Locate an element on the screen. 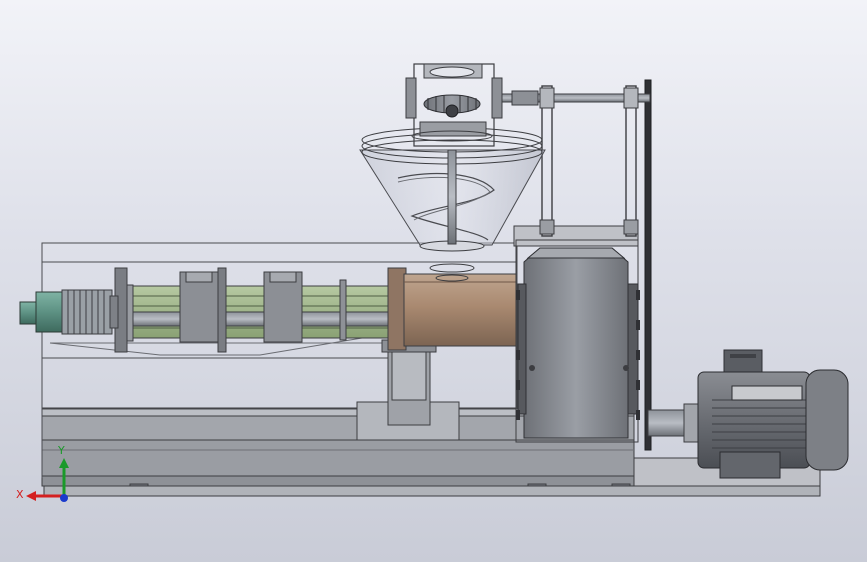  coordinate-triad: Y X is located at coordinates (42, 473).